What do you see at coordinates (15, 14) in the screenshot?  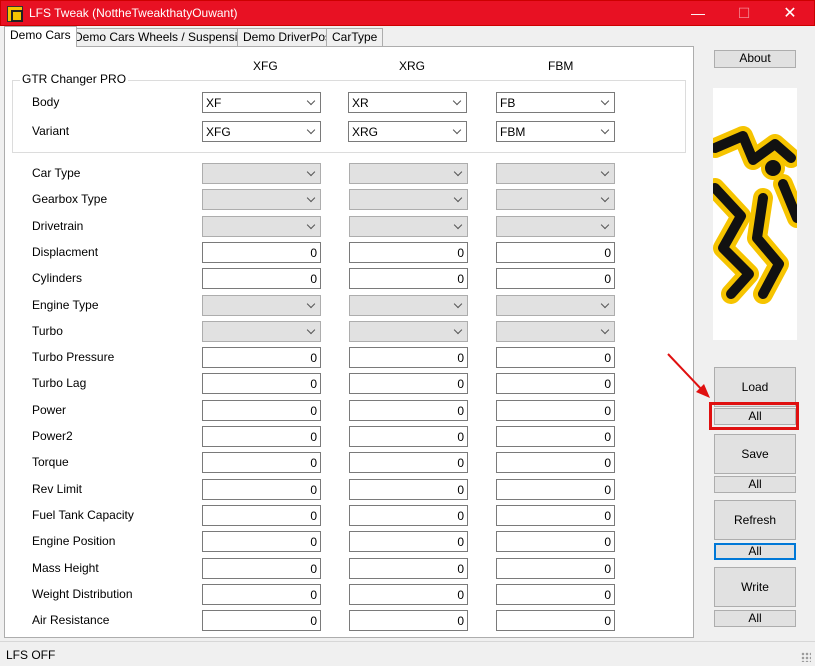 I see `app-icon` at bounding box center [15, 14].